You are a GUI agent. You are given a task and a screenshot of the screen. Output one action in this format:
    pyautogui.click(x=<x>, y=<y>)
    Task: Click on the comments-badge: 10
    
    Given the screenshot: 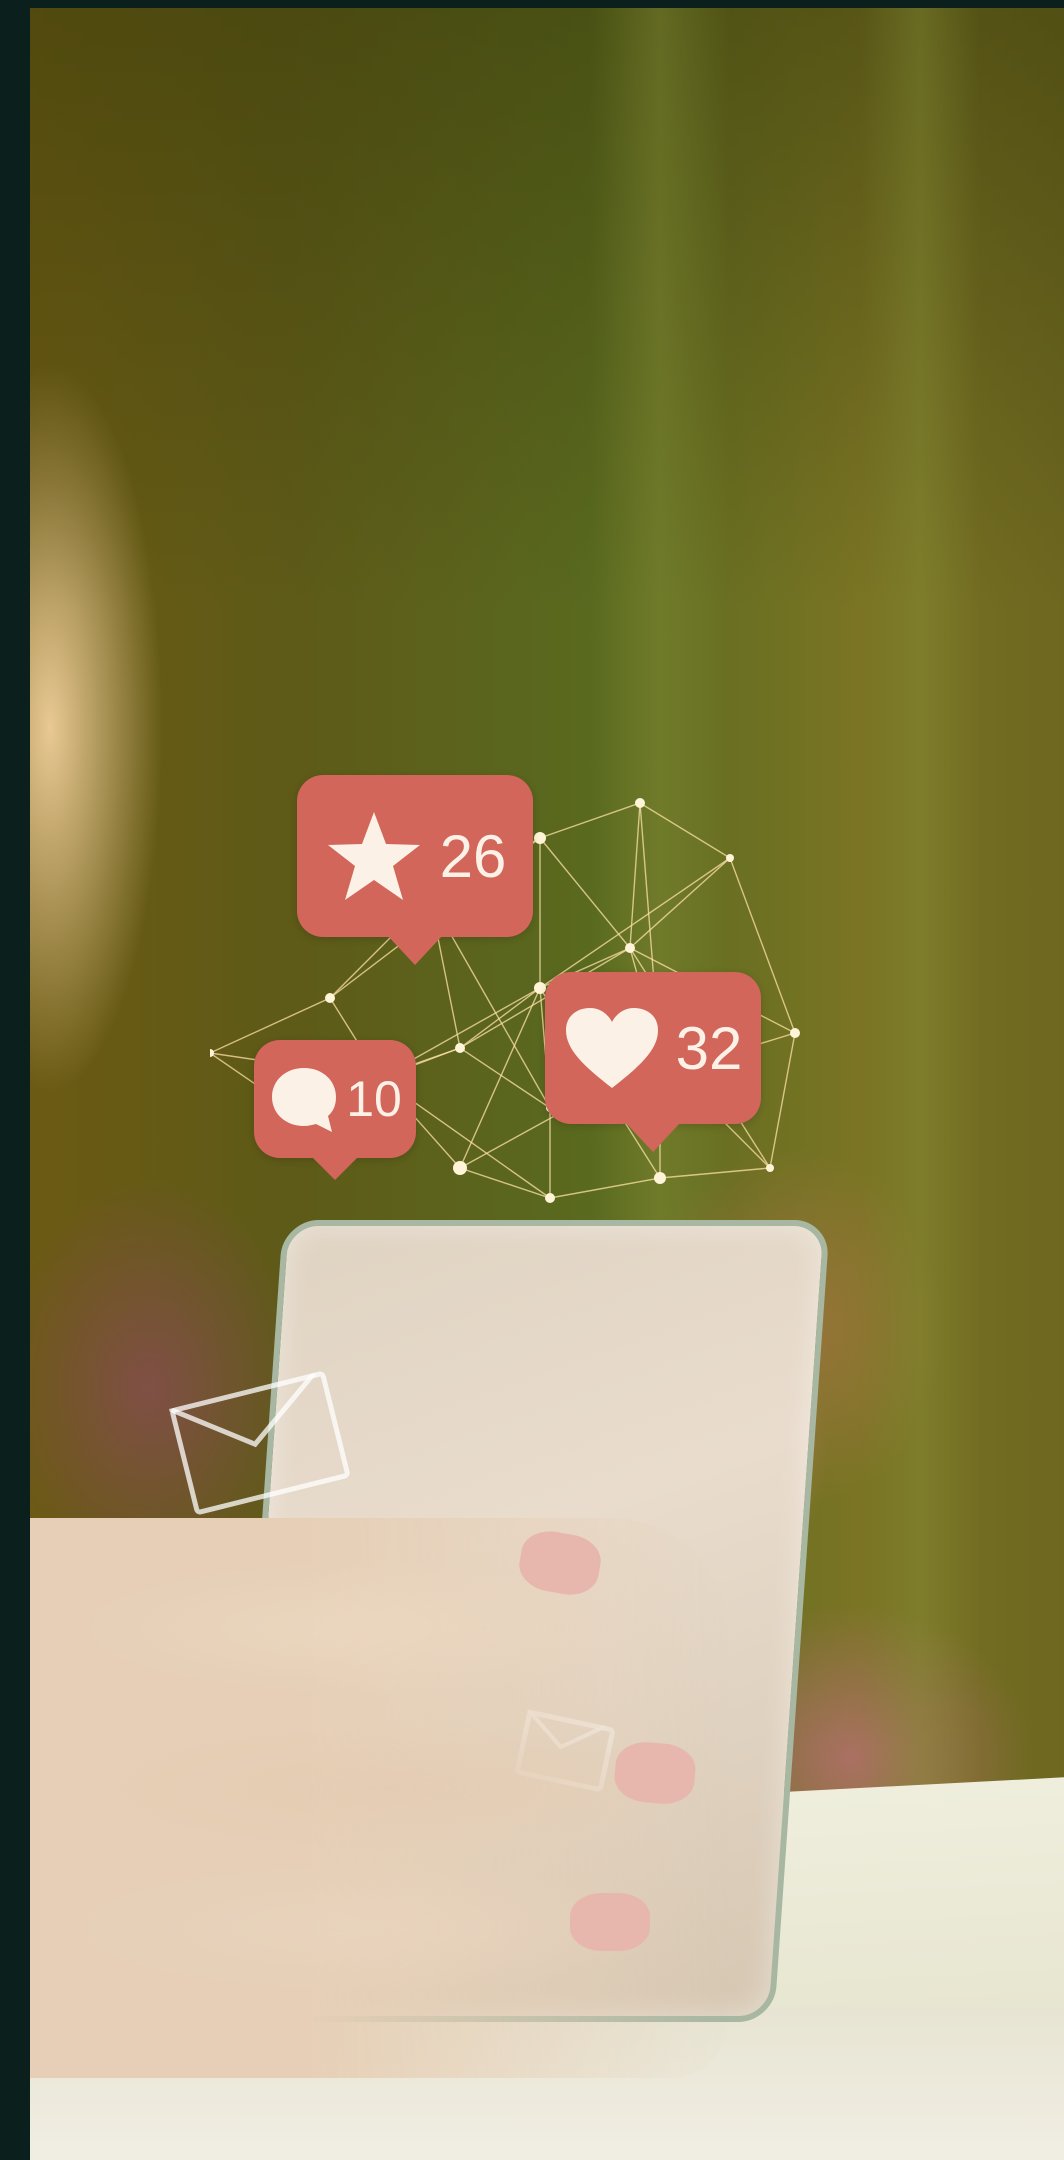 What is the action you would take?
    pyautogui.click(x=335, y=1099)
    